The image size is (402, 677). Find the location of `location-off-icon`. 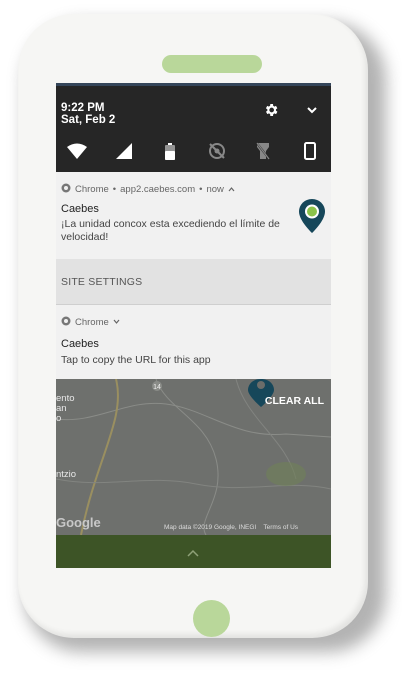

location-off-icon is located at coordinates (217, 151).